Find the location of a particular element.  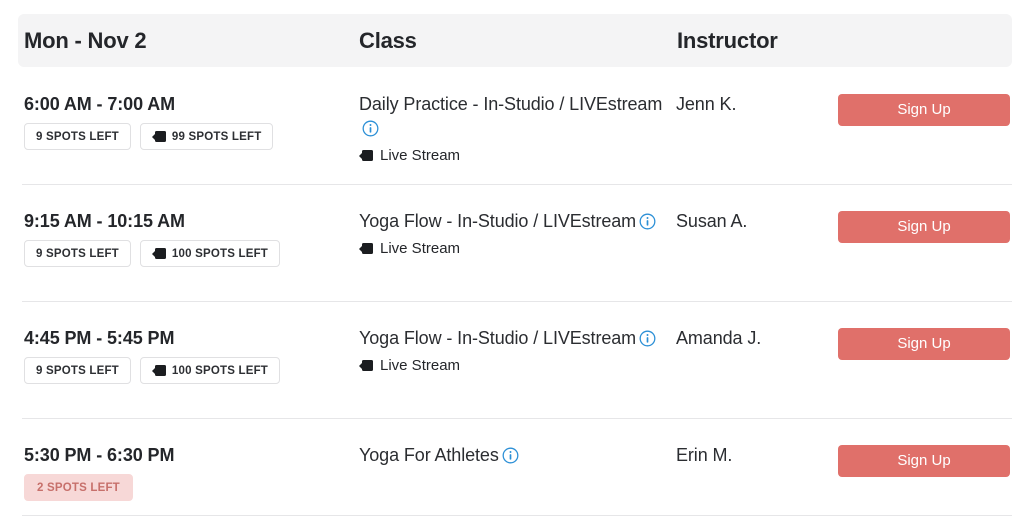

class-time: 4:45 PM - 5:45 PM is located at coordinates (99, 338).